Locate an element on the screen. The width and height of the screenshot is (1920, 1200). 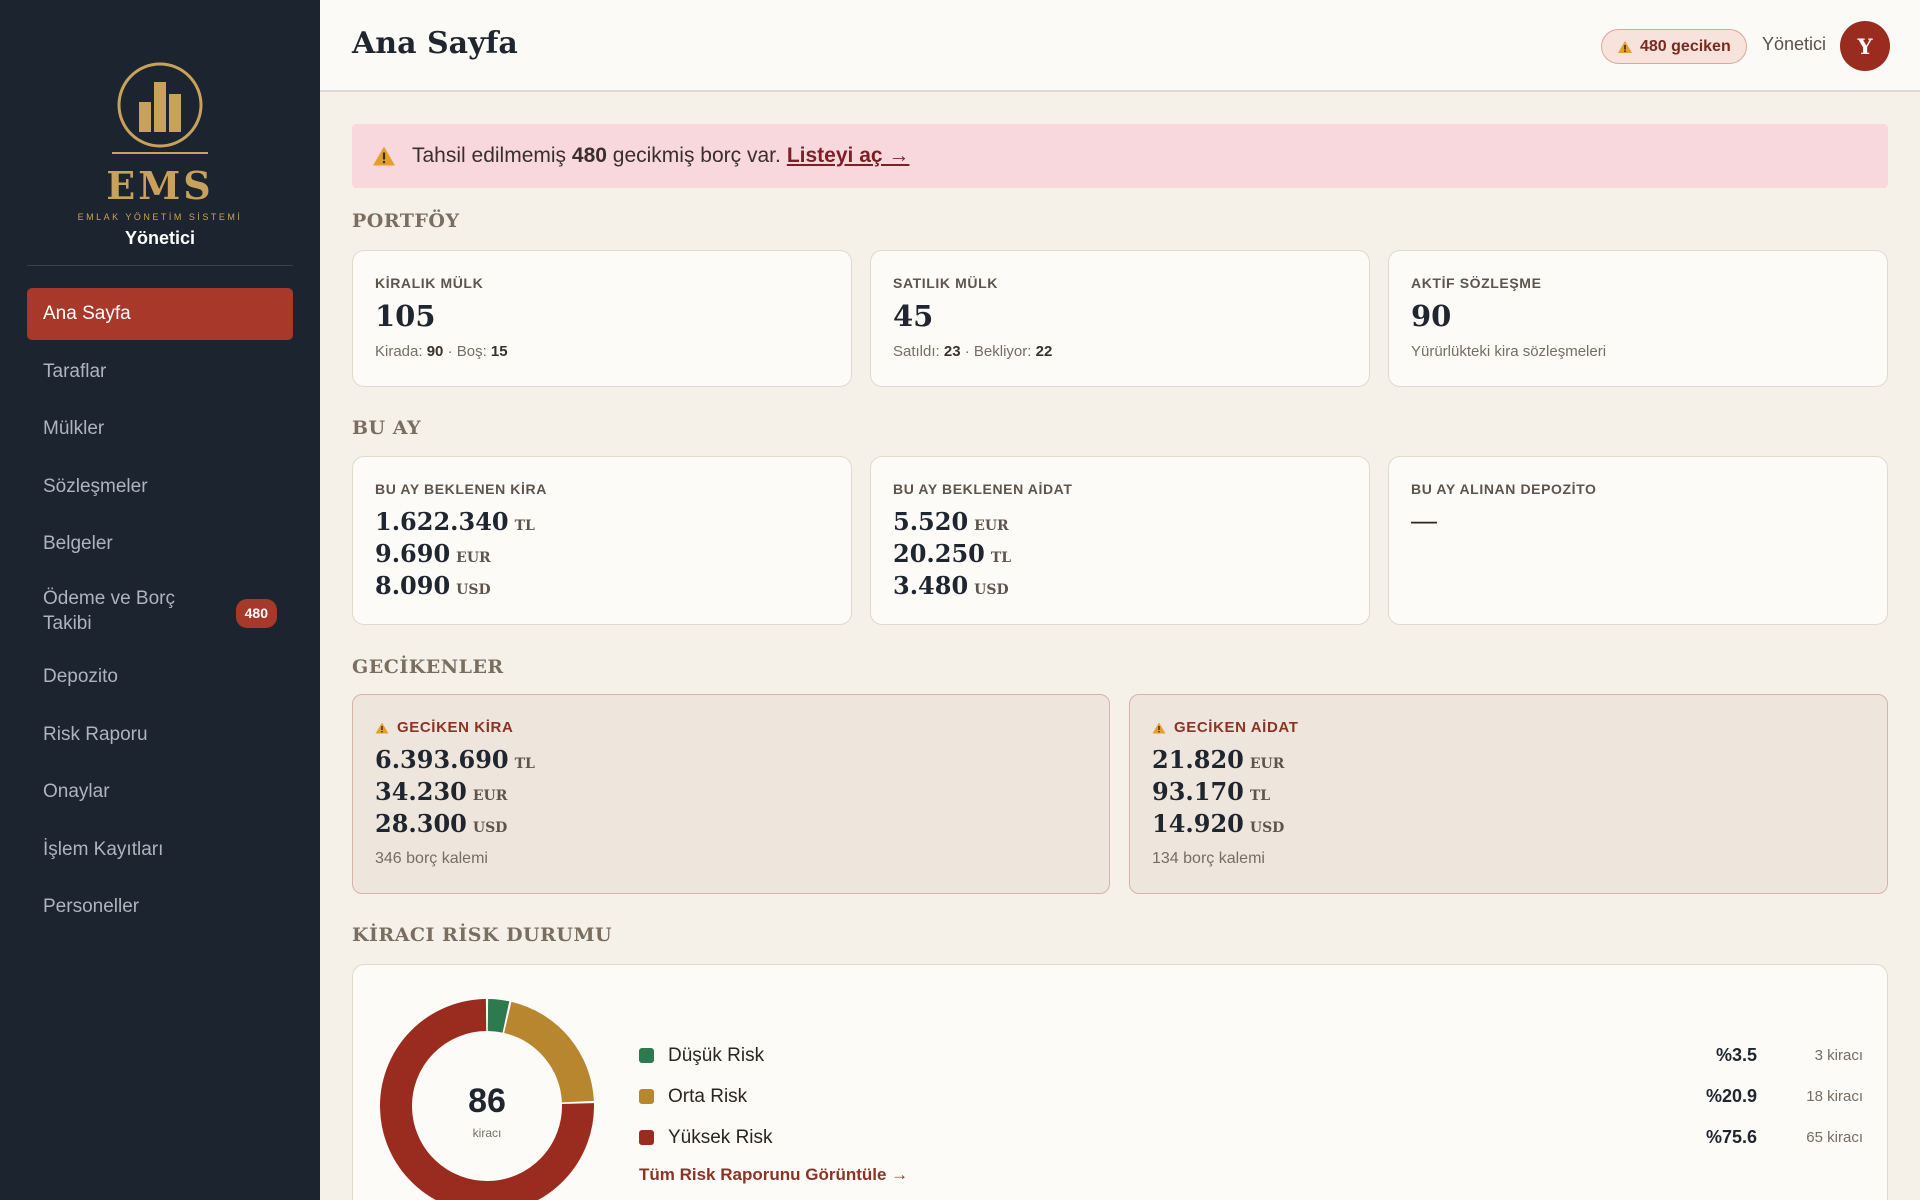
money-lines: 5.520 EUR 20.250 TL 3.480 USD is located at coordinates (952, 555).